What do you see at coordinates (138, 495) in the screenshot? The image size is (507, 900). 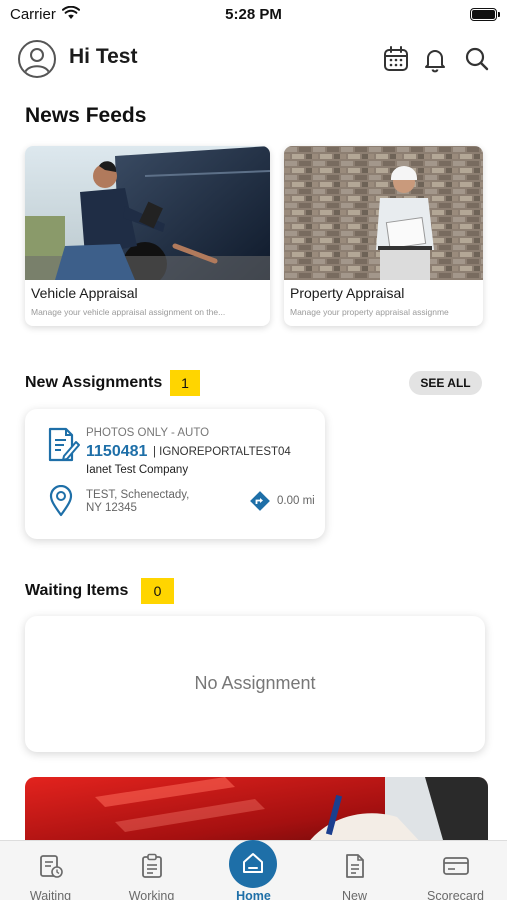 I see `address-line-1: TEST, Schenectady,` at bounding box center [138, 495].